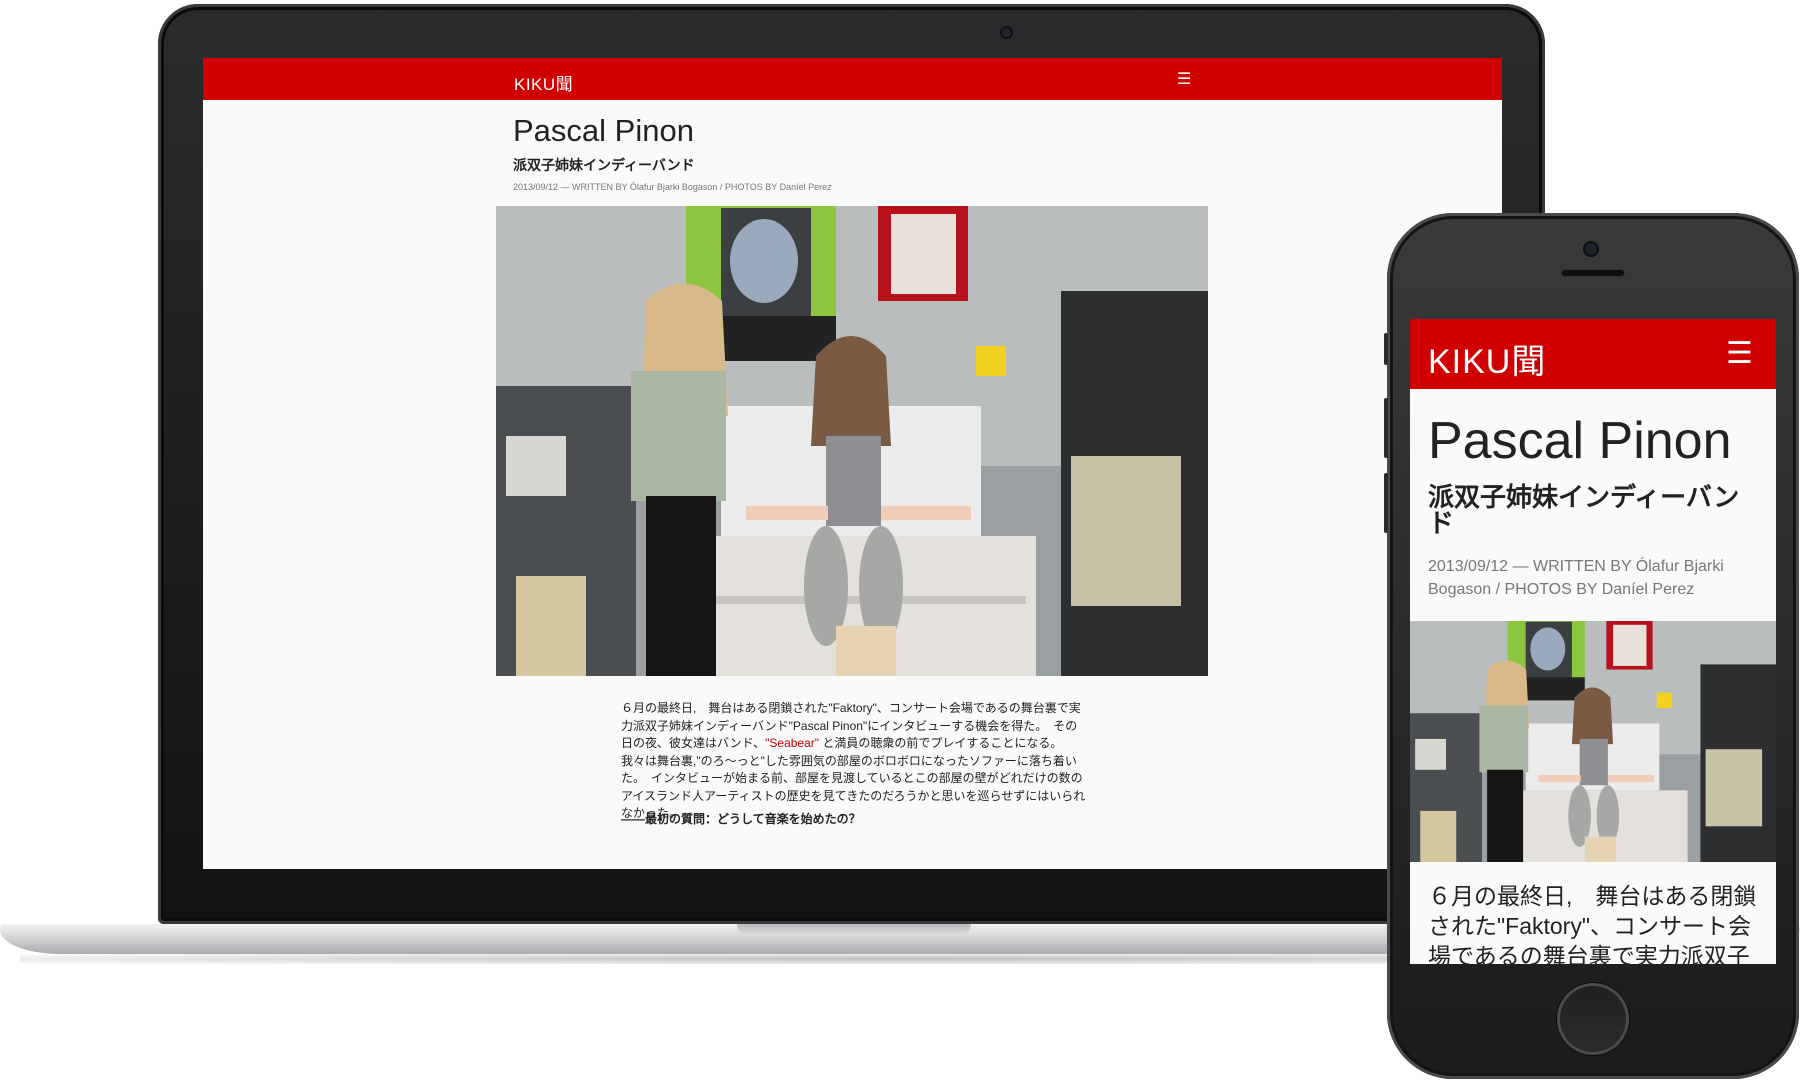 The height and width of the screenshot is (1080, 1800). What do you see at coordinates (1580, 441) in the screenshot?
I see `mobile-article-title: Pascal Pinon` at bounding box center [1580, 441].